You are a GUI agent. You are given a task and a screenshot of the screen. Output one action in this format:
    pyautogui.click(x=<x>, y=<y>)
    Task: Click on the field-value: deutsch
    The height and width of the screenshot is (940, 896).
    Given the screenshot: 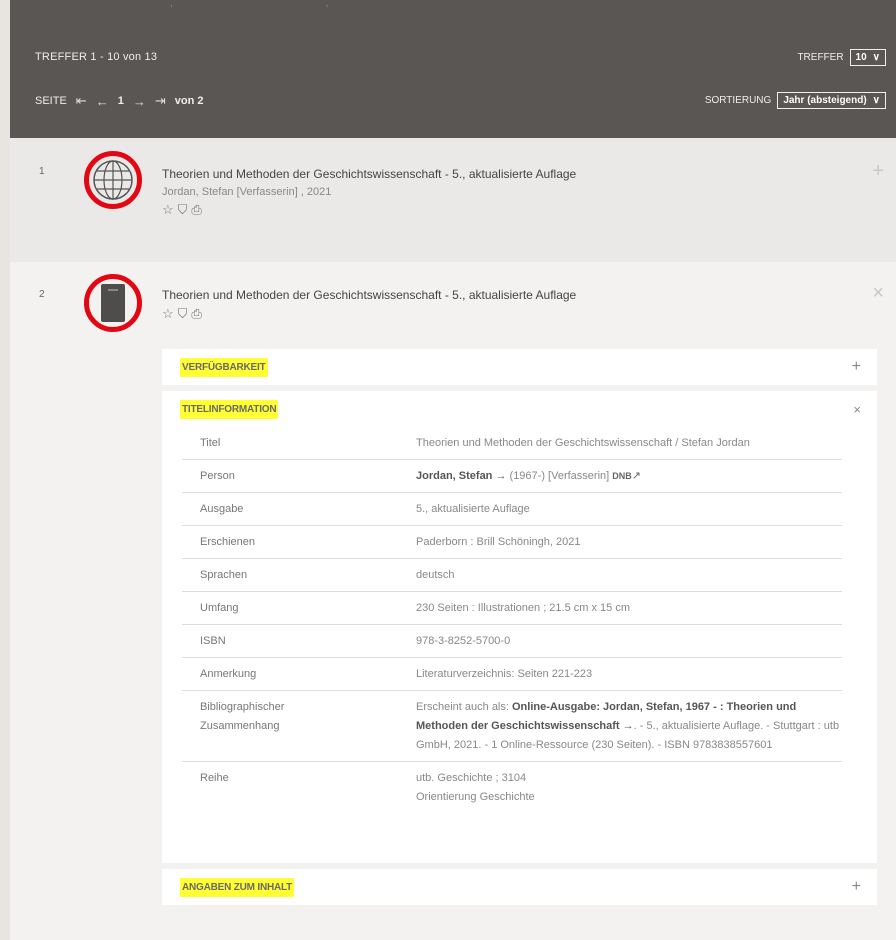 What is the action you would take?
    pyautogui.click(x=620, y=575)
    